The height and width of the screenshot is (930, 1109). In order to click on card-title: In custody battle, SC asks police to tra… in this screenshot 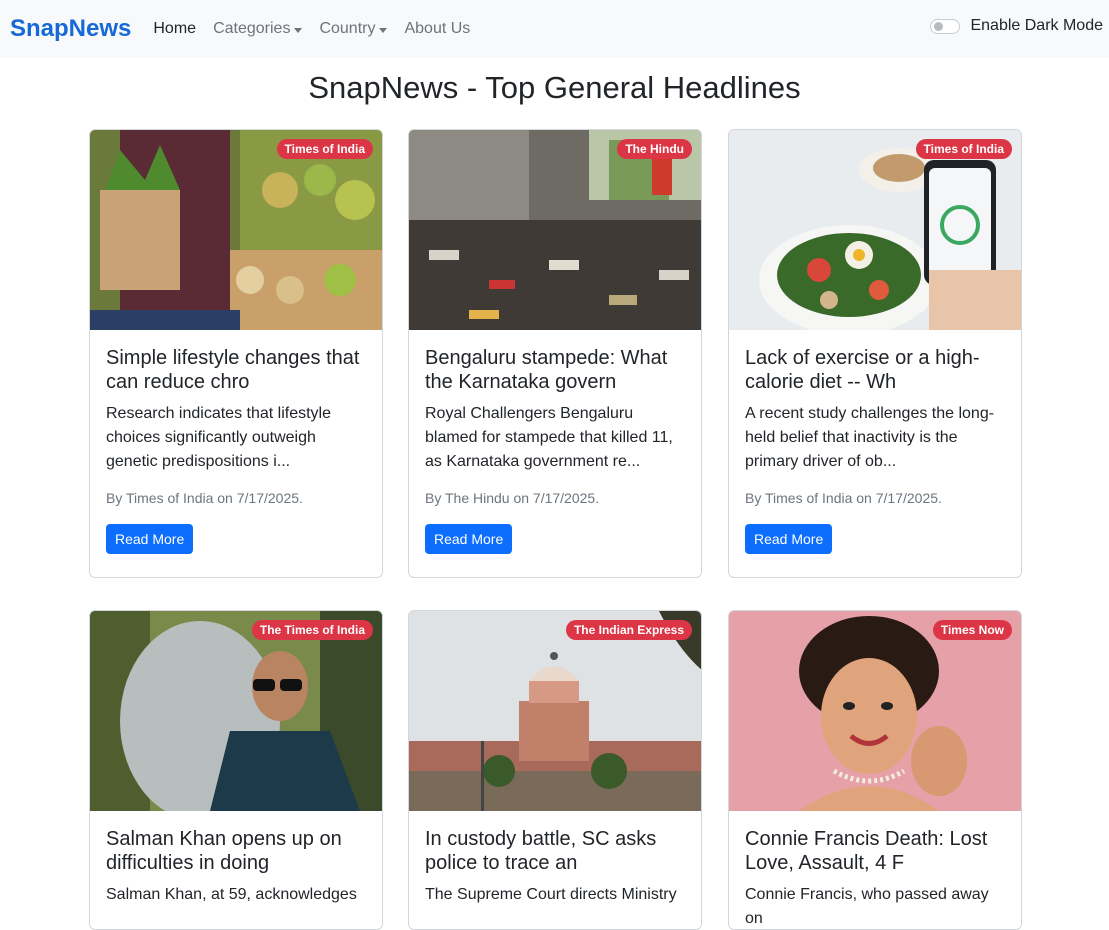, I will do `click(541, 851)`.